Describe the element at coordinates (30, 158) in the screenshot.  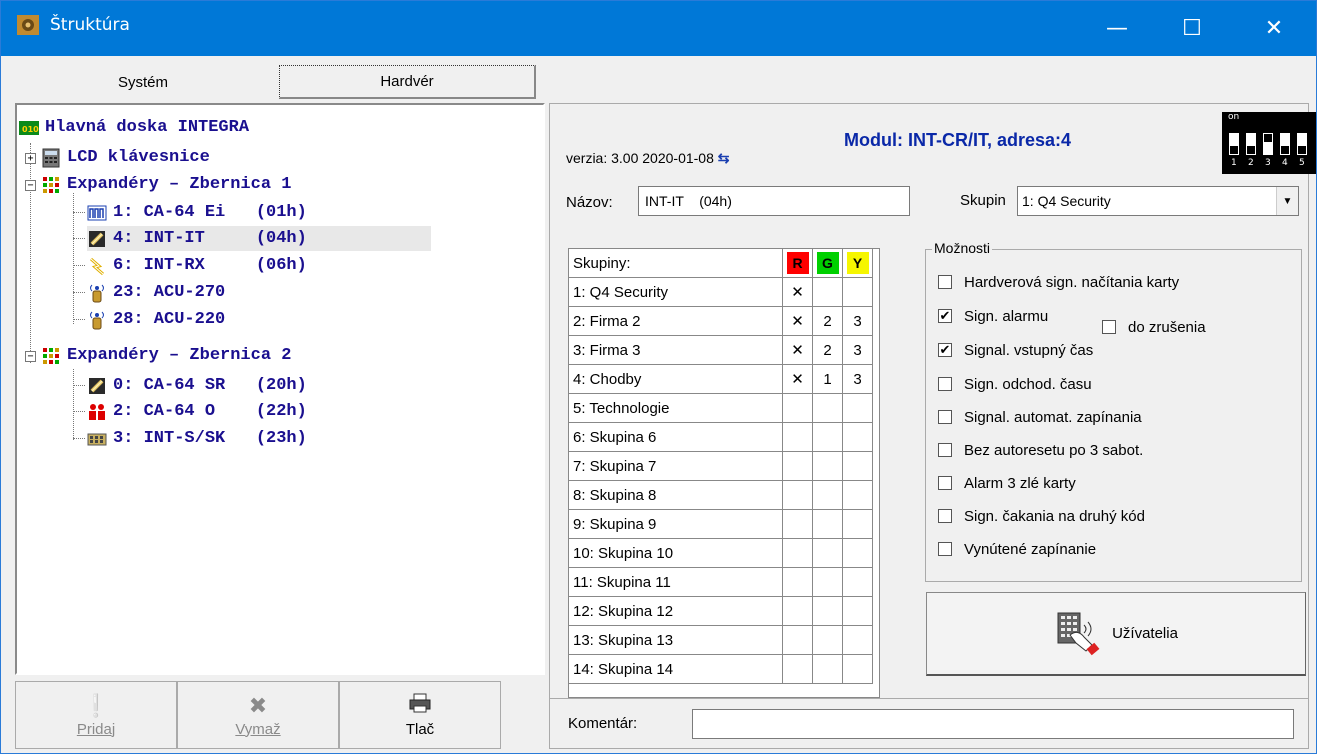
I see `expand-toggle-lcd: +` at that location.